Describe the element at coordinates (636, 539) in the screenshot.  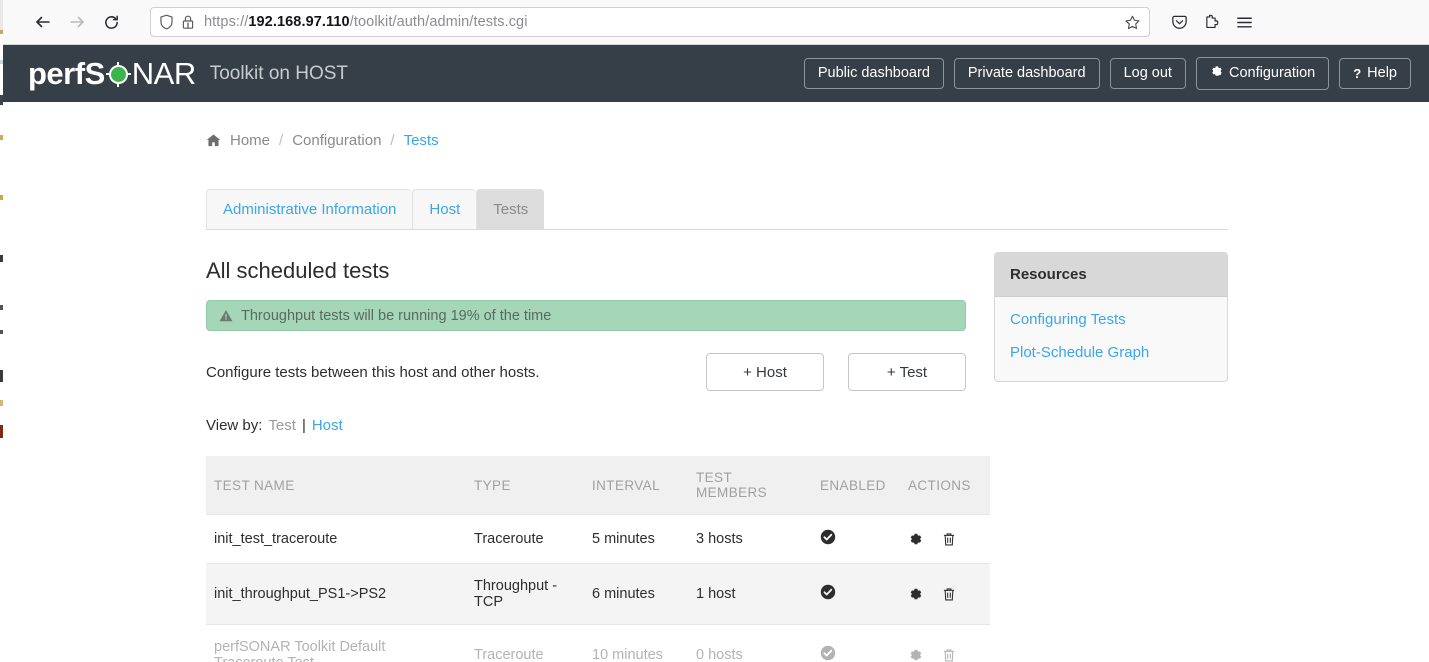
I see `cell-interval: 5 minutes` at that location.